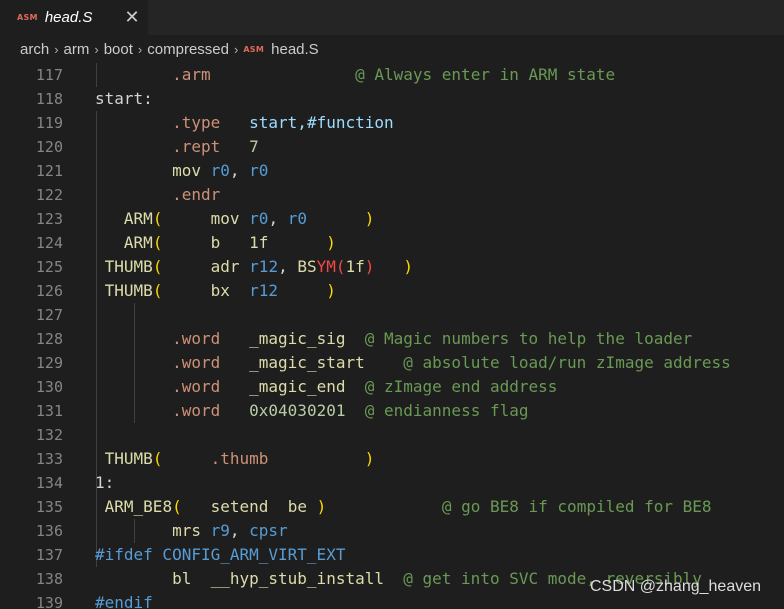 The image size is (784, 609). Describe the element at coordinates (68, 17) in the screenshot. I see `tab-title: head.S` at that location.